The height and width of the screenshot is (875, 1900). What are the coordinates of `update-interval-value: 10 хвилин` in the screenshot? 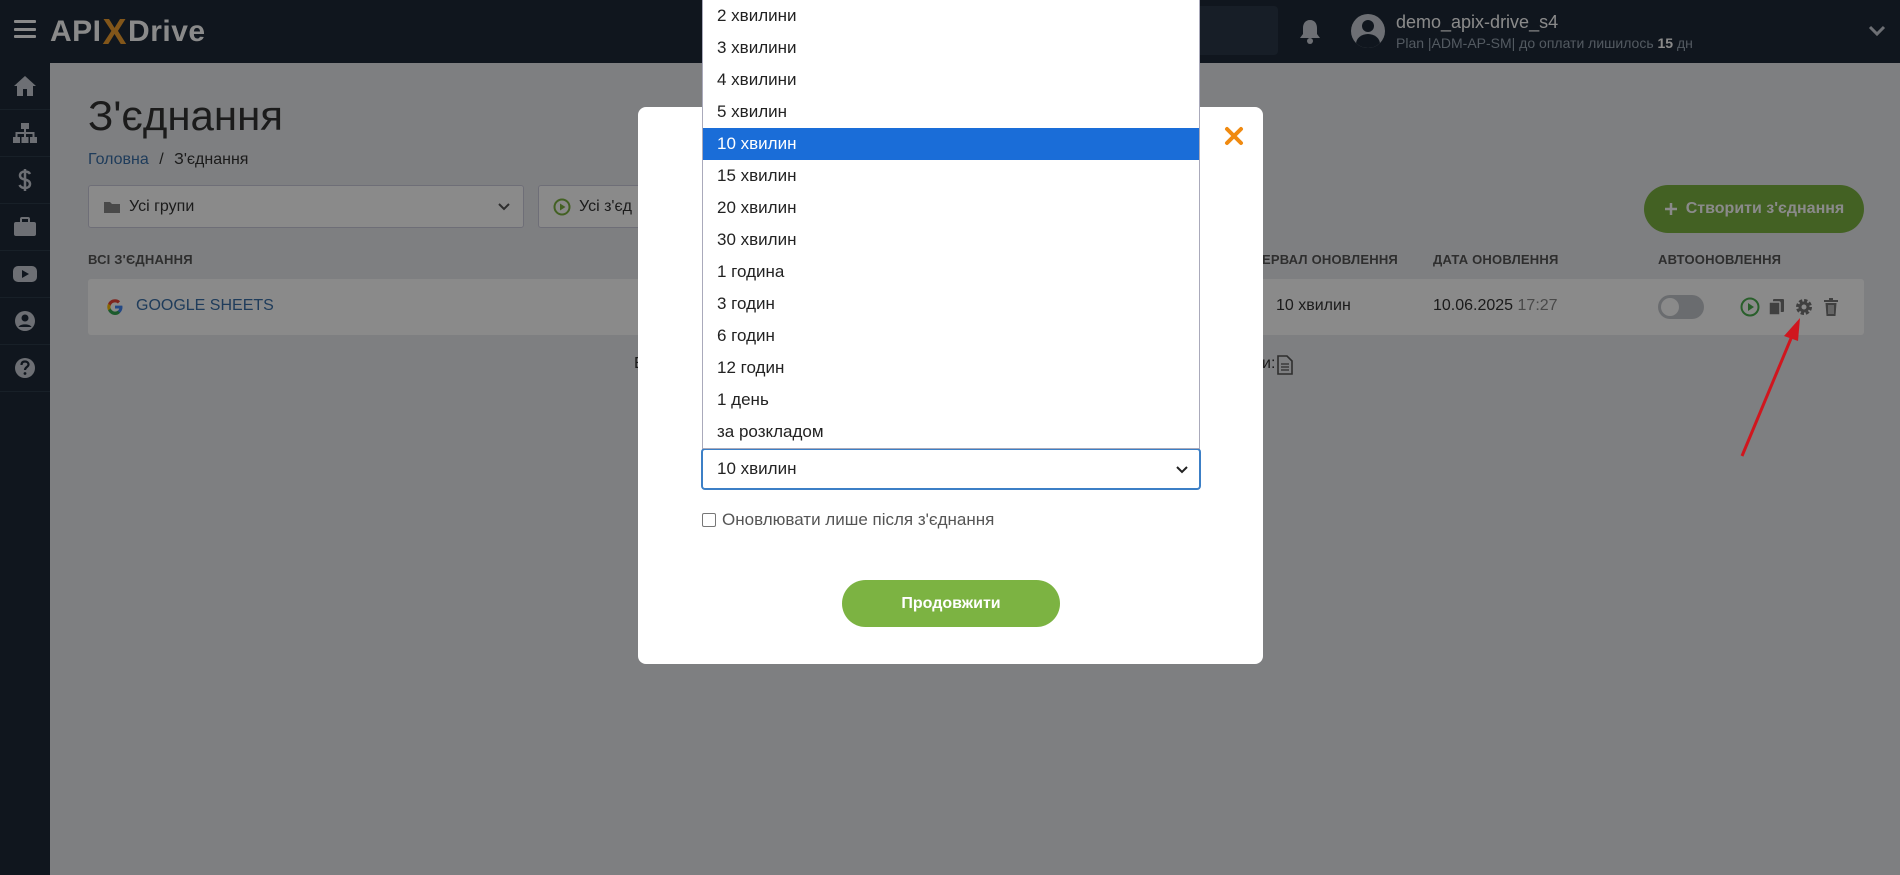 It's located at (757, 468).